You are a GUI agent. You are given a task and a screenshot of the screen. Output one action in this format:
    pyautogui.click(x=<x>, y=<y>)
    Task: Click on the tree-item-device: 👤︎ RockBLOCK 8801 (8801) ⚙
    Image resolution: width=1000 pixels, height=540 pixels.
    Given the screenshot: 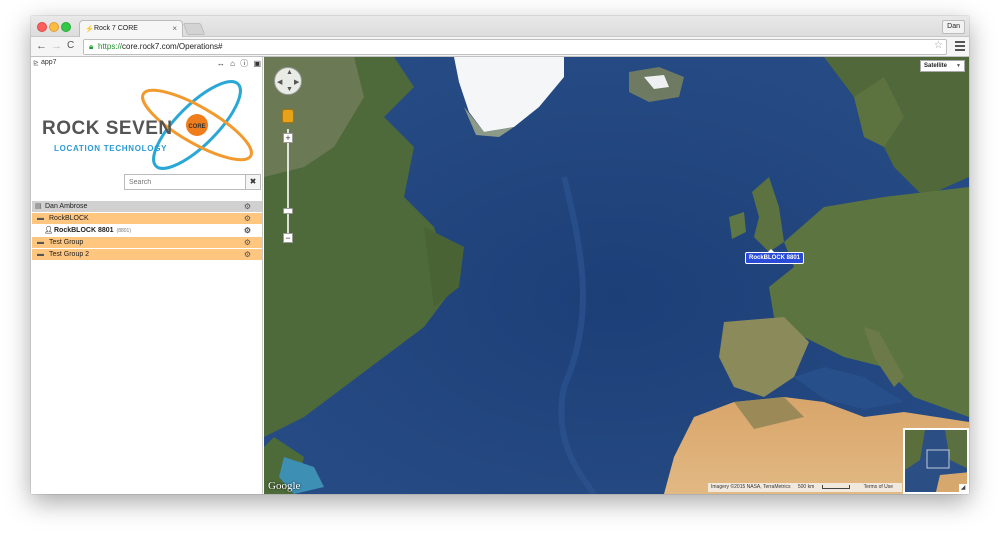 What is the action you would take?
    pyautogui.click(x=147, y=231)
    